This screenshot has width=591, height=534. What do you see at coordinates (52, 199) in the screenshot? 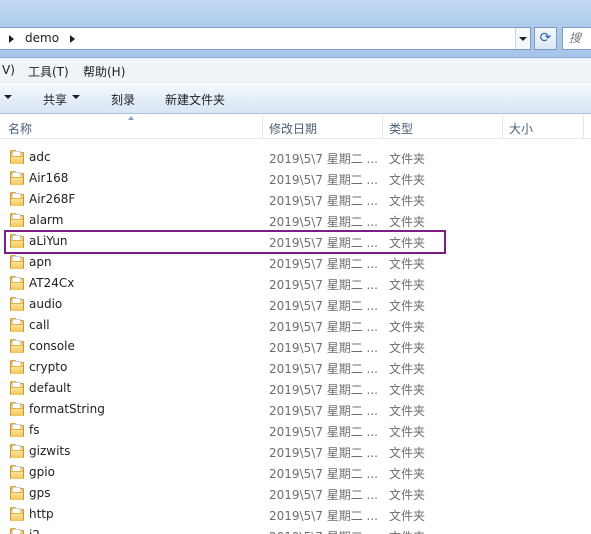
I see `file-name: Air268F` at bounding box center [52, 199].